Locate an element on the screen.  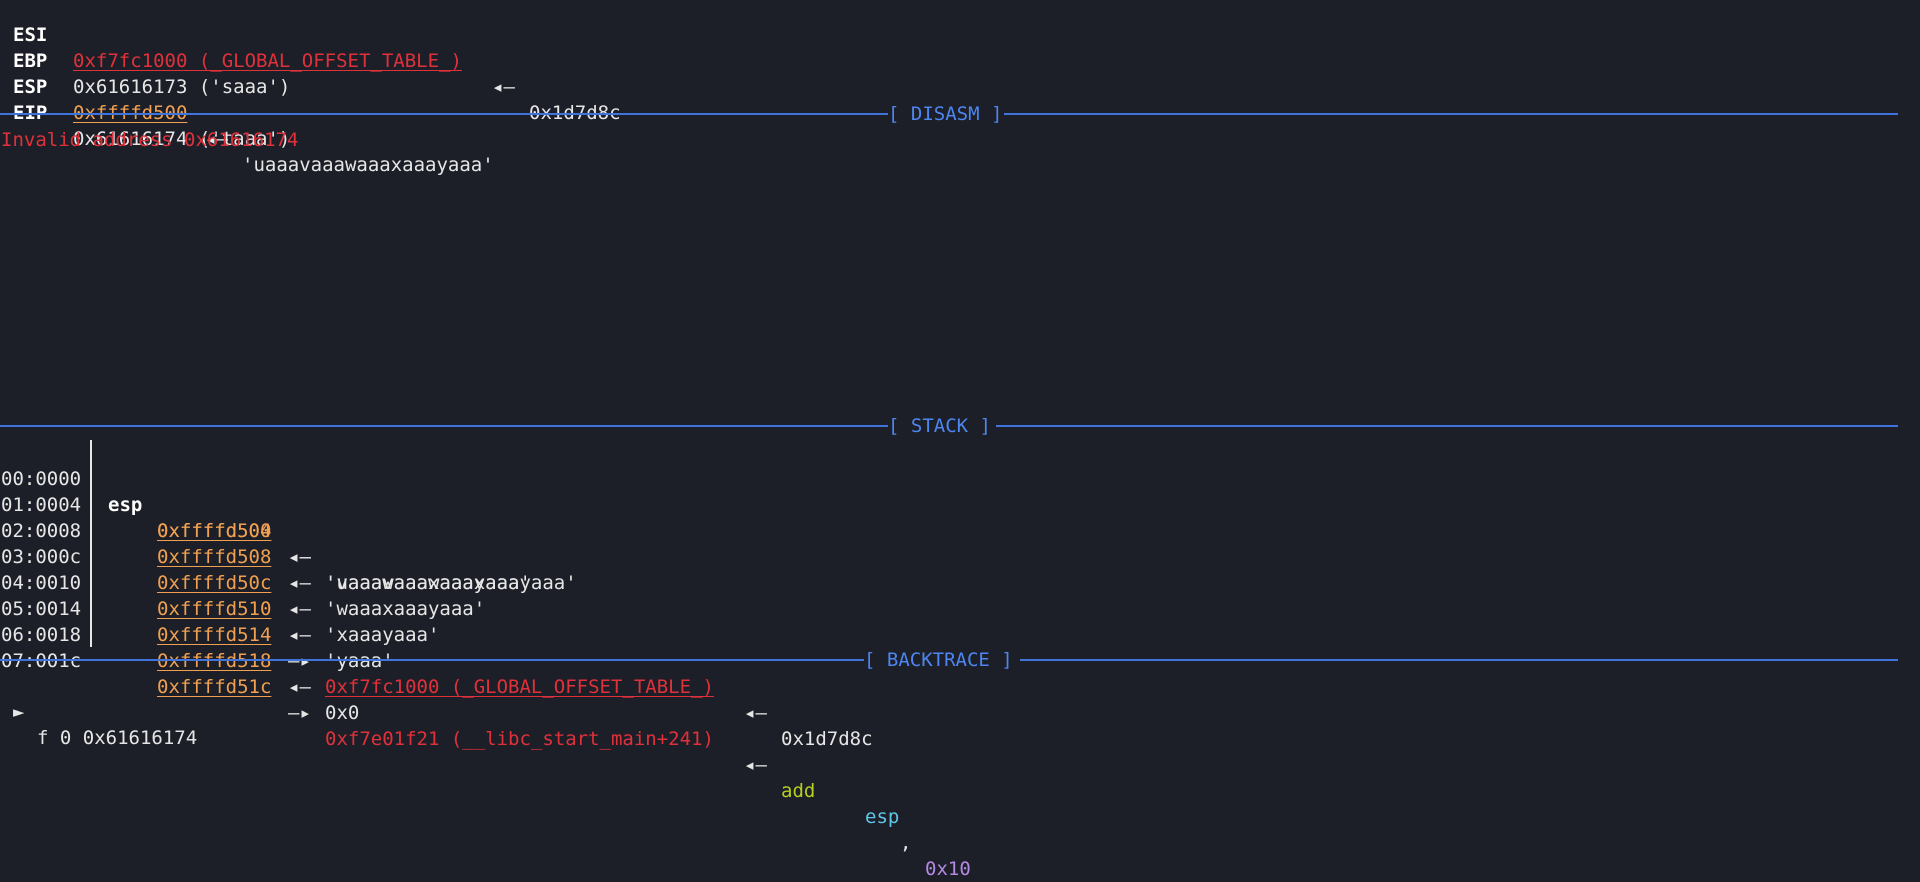
stack-section-header: [ STACK ] is located at coordinates (949, 426).